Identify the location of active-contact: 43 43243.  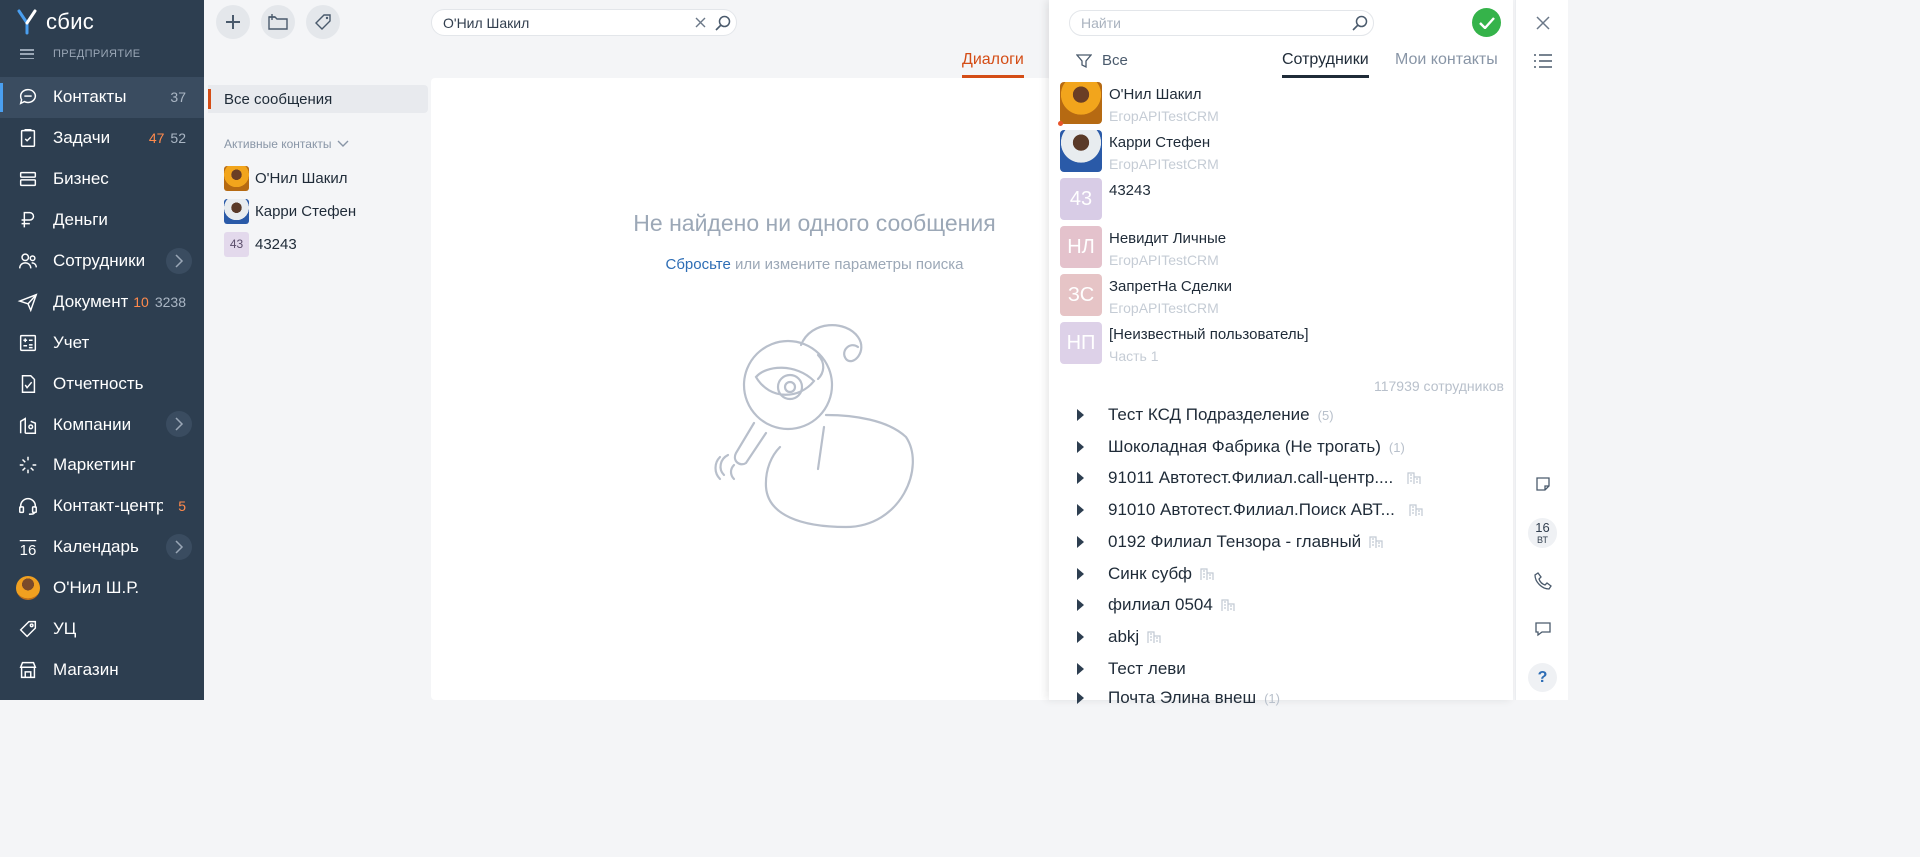
(260, 244).